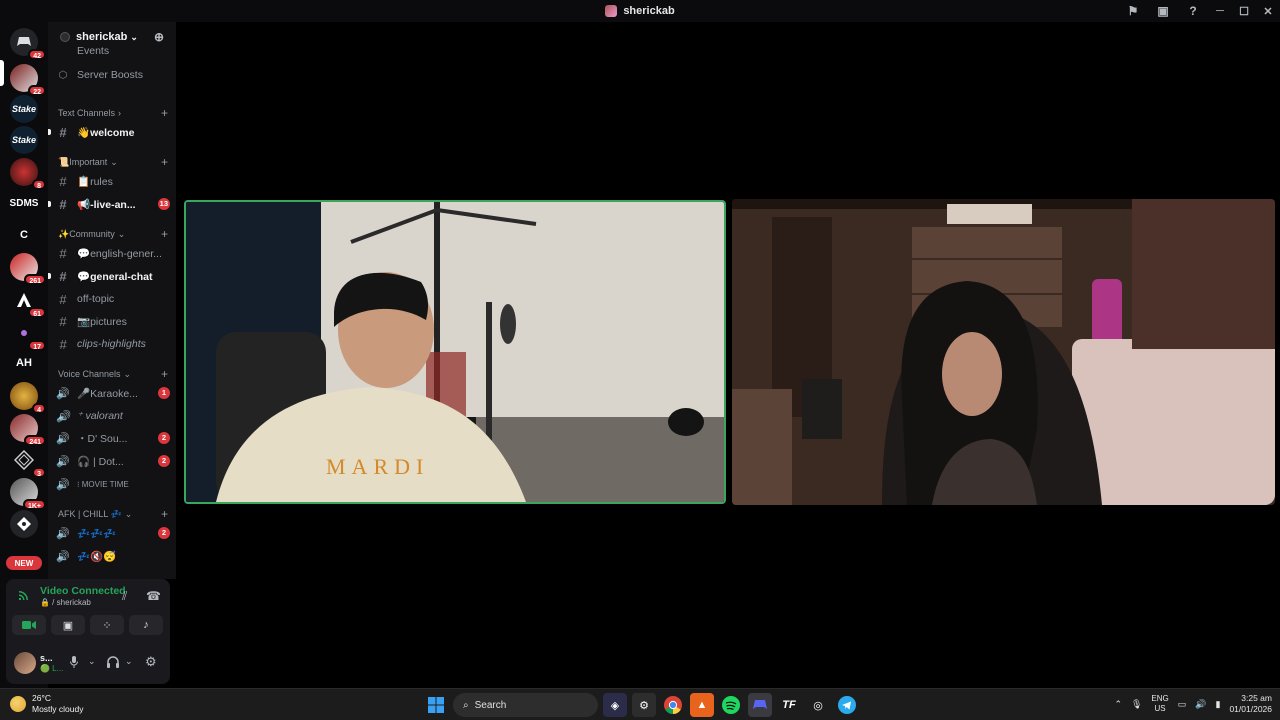 This screenshot has height=720, width=1280. Describe the element at coordinates (24, 203) in the screenshot. I see `server-icon-sdms: SDMS` at that location.